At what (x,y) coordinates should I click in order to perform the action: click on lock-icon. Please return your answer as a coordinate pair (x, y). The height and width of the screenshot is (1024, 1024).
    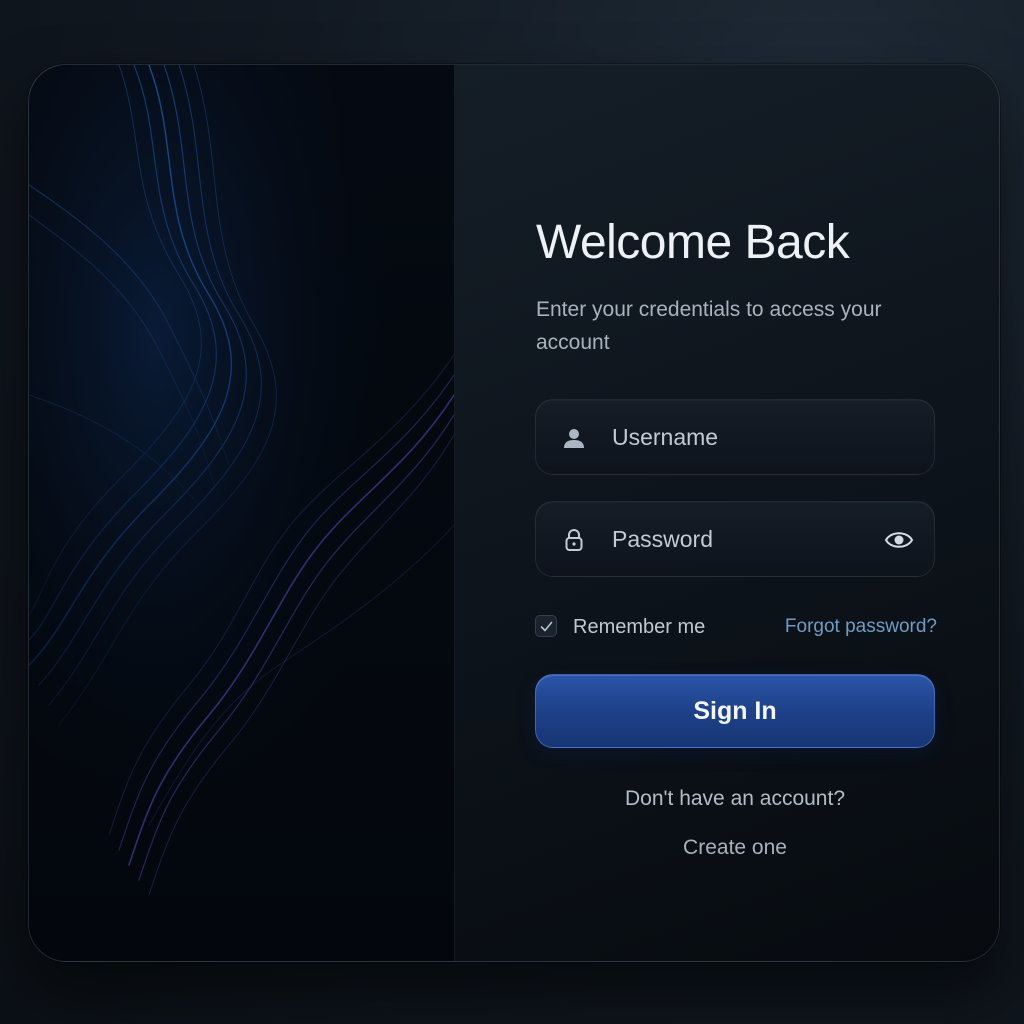
    Looking at the image, I should click on (574, 540).